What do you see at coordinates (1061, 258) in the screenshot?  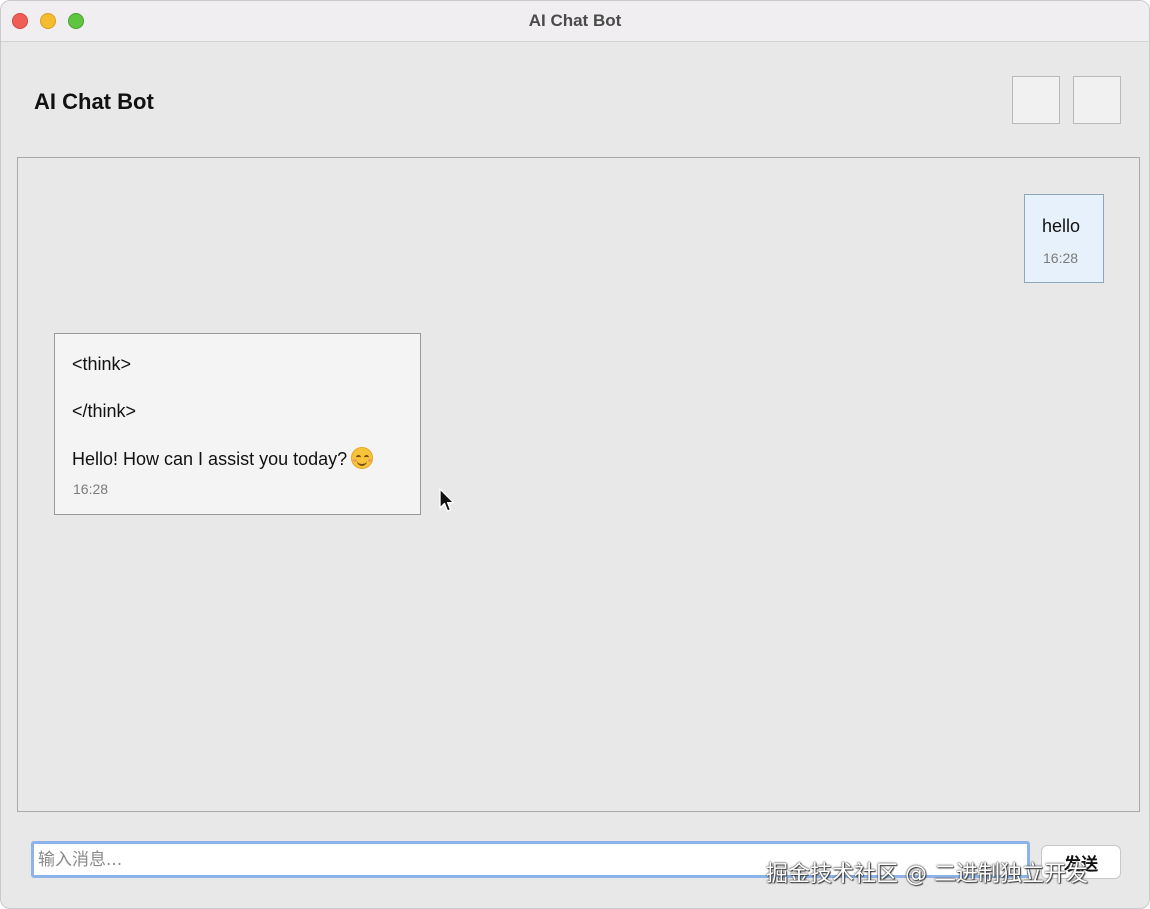 I see `user-message-time: 16:28` at bounding box center [1061, 258].